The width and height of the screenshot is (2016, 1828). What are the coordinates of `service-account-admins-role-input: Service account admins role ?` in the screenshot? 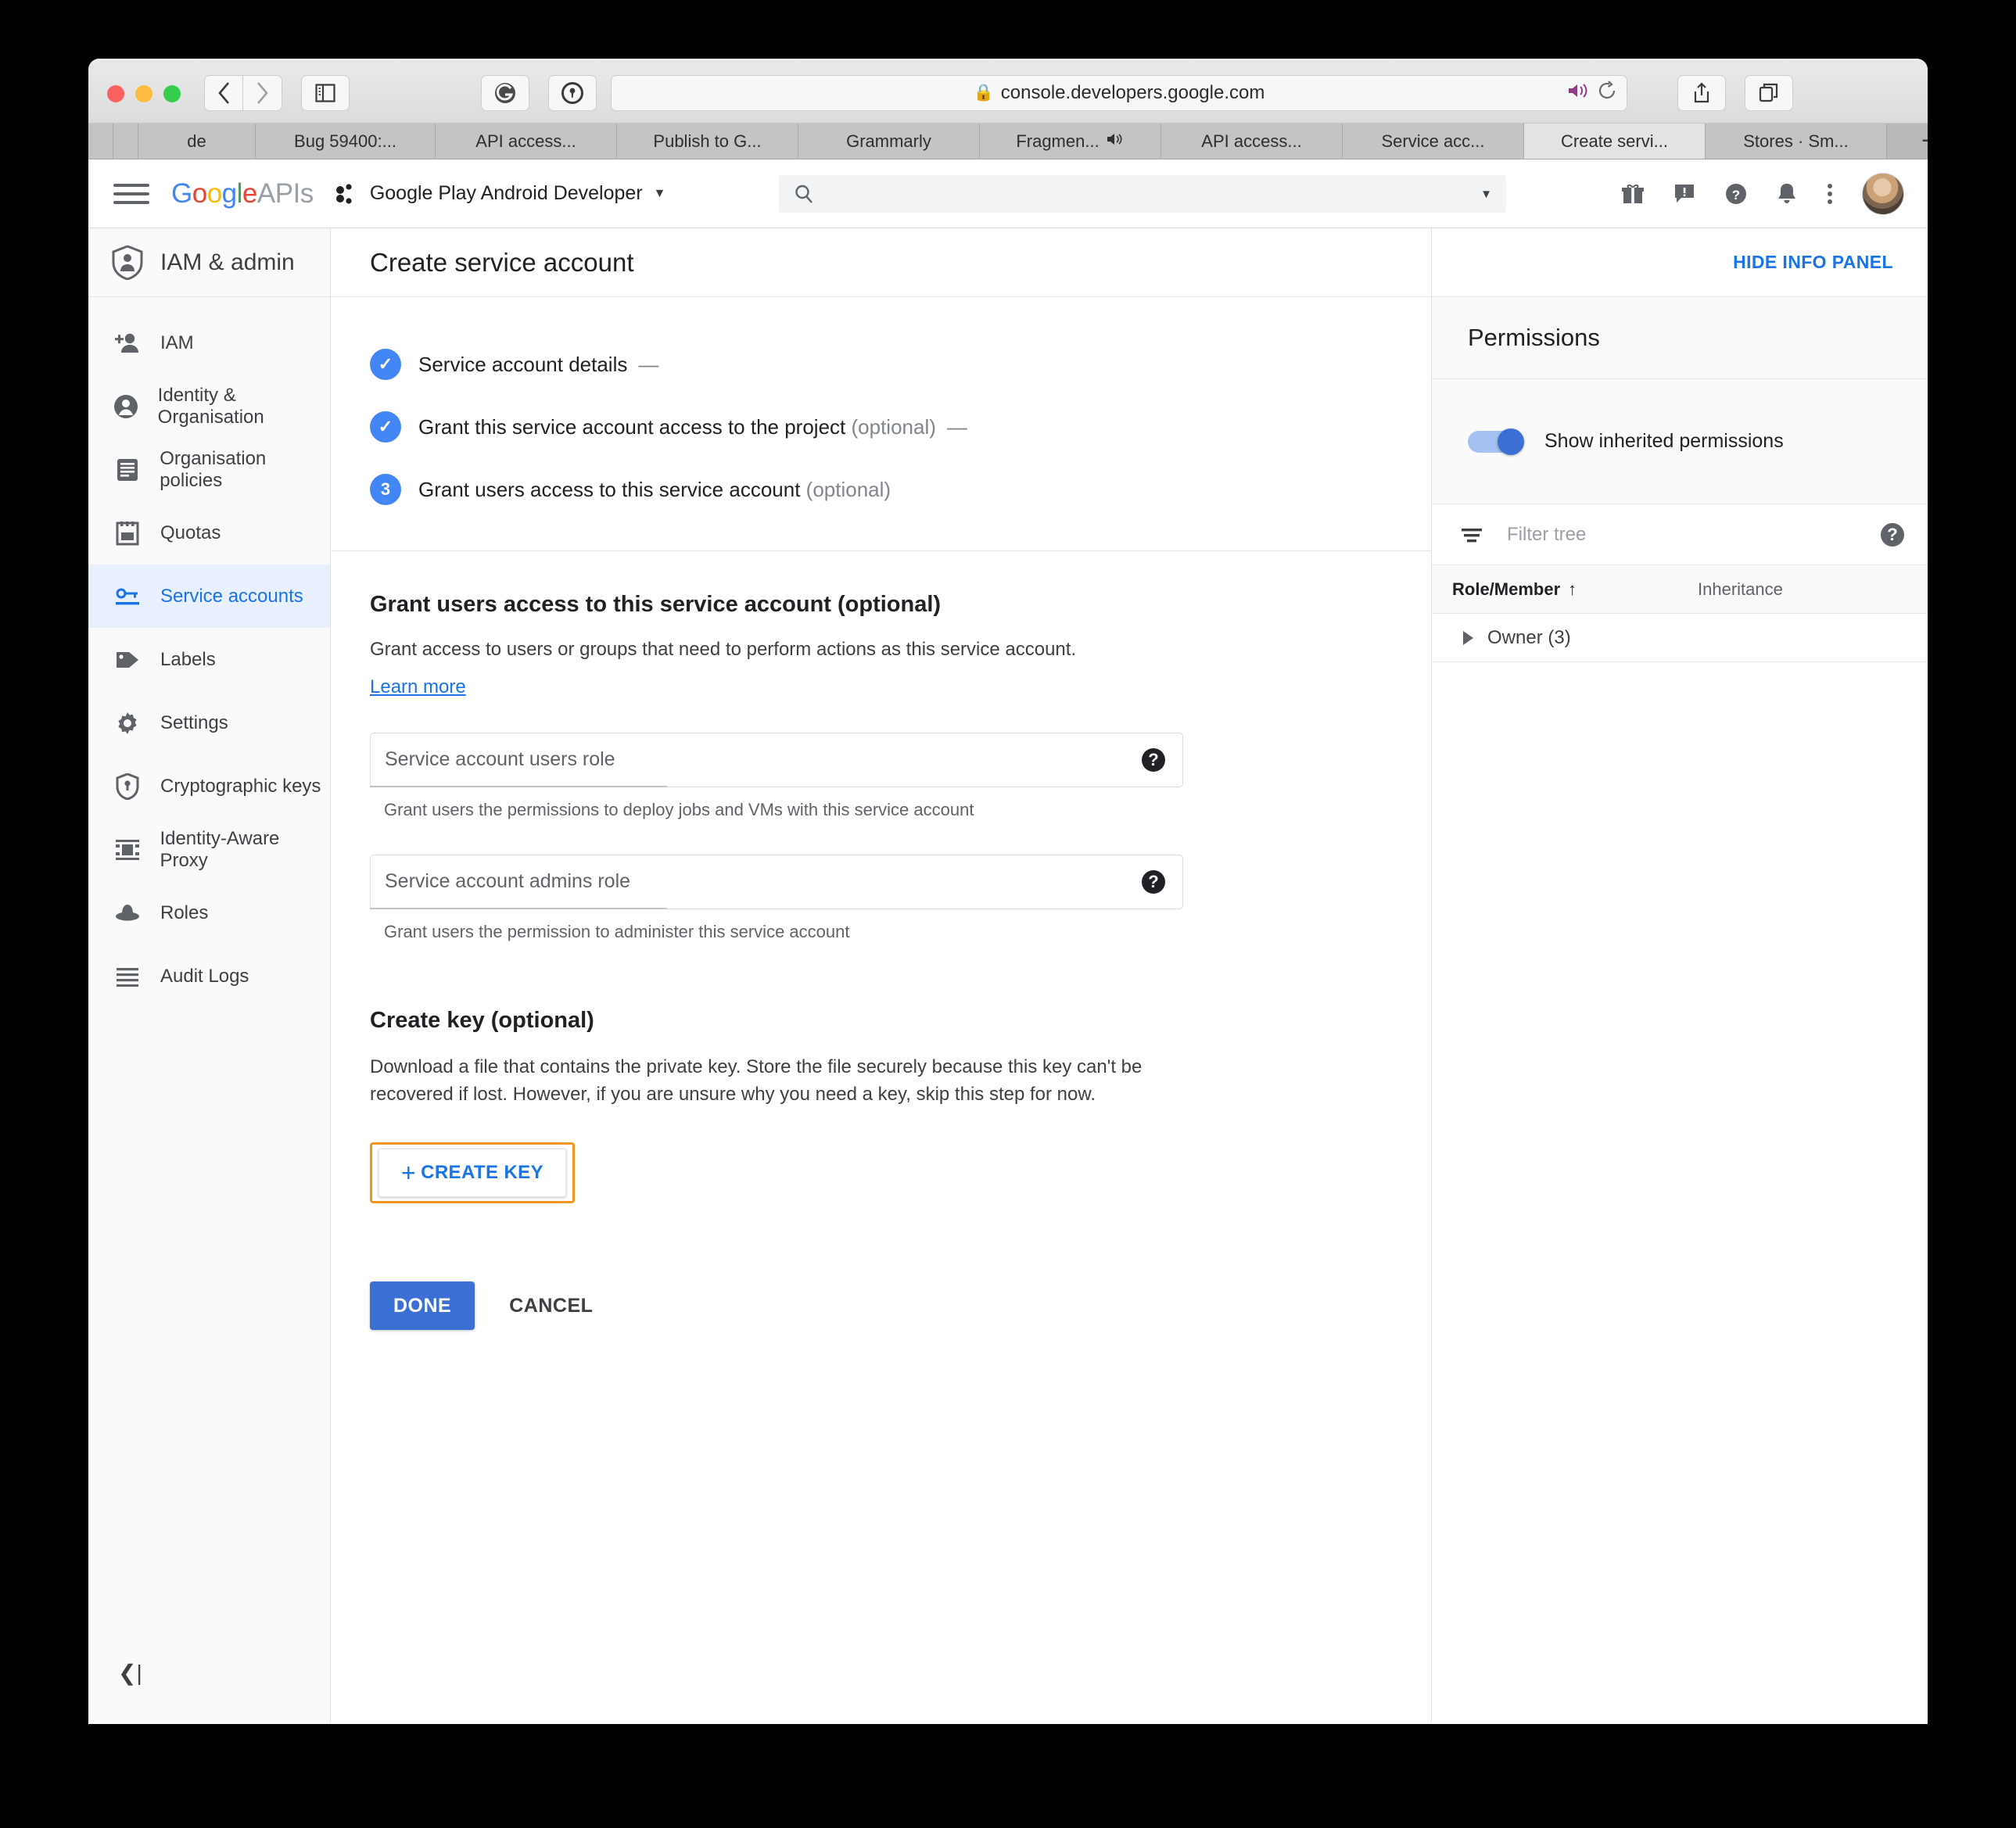 It's located at (776, 881).